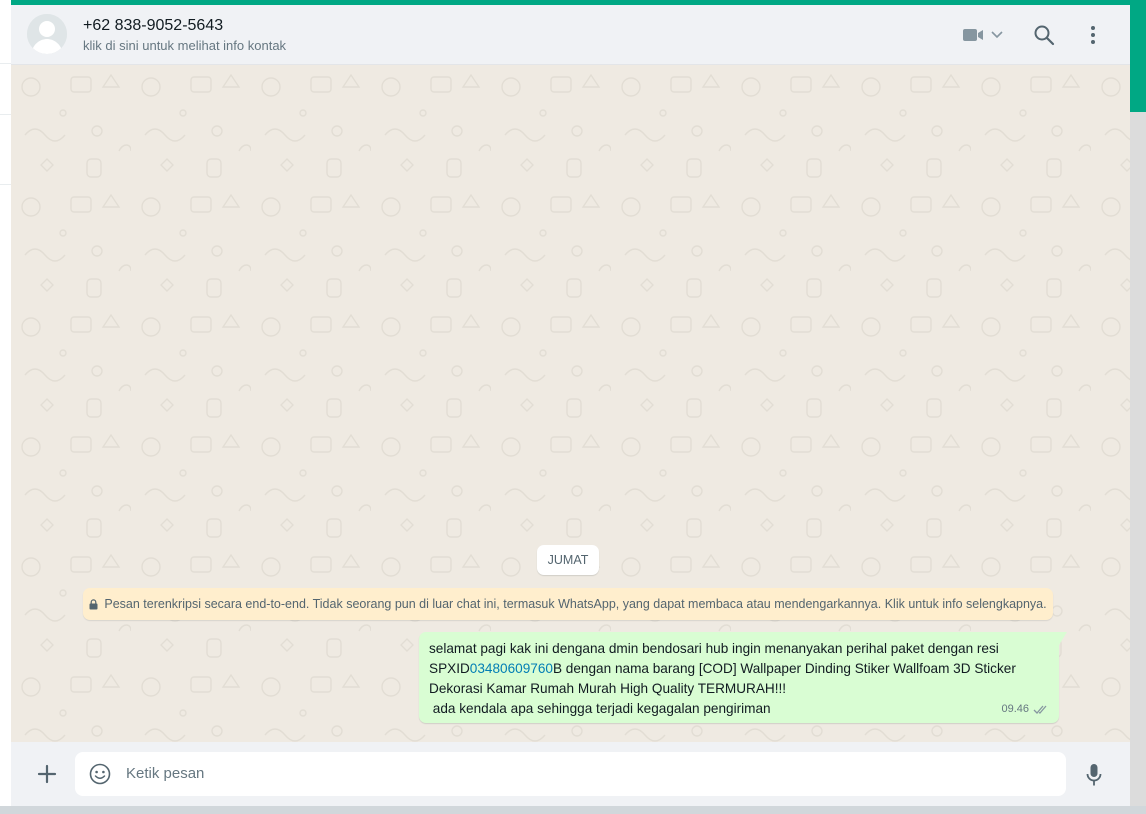 The image size is (1146, 814). What do you see at coordinates (1094, 775) in the screenshot?
I see `microphone-icon` at bounding box center [1094, 775].